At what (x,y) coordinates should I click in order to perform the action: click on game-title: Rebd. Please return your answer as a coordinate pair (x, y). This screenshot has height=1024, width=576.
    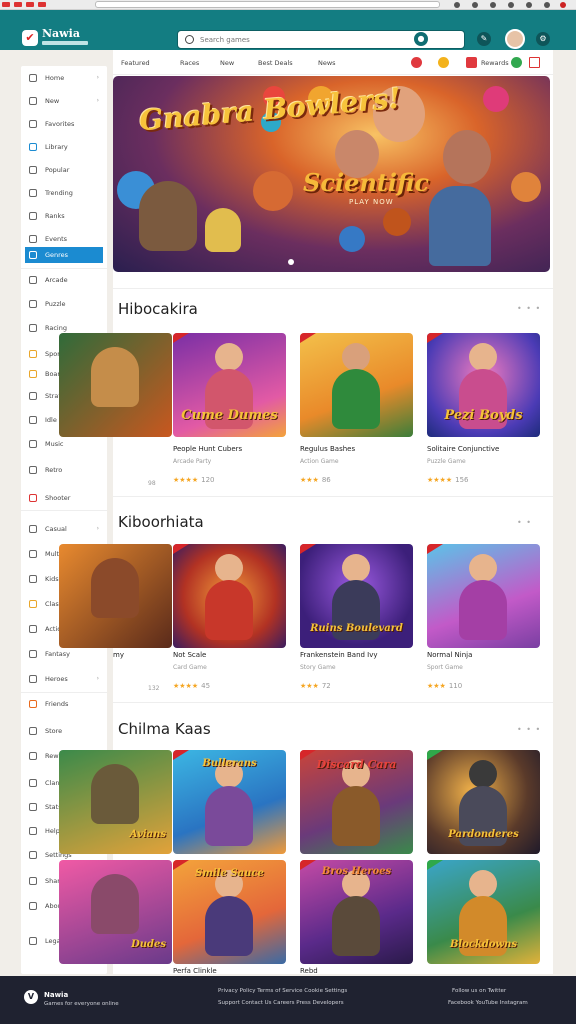
    Looking at the image, I should click on (309, 971).